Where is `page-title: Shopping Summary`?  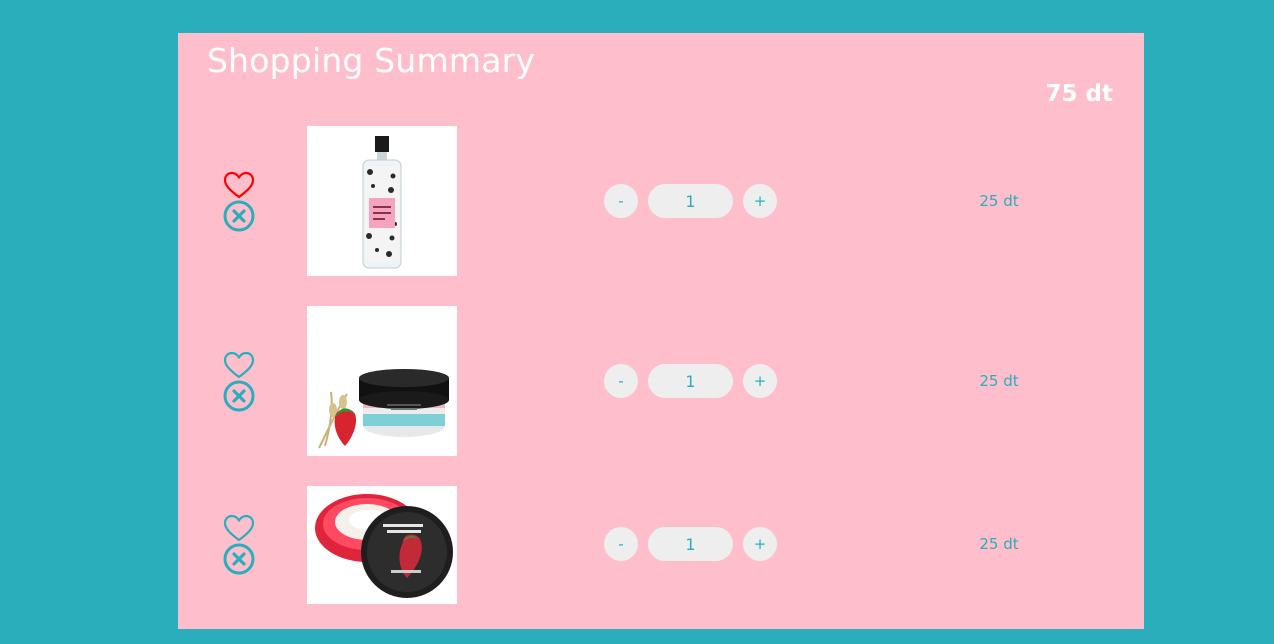
page-title: Shopping Summary is located at coordinates (371, 60).